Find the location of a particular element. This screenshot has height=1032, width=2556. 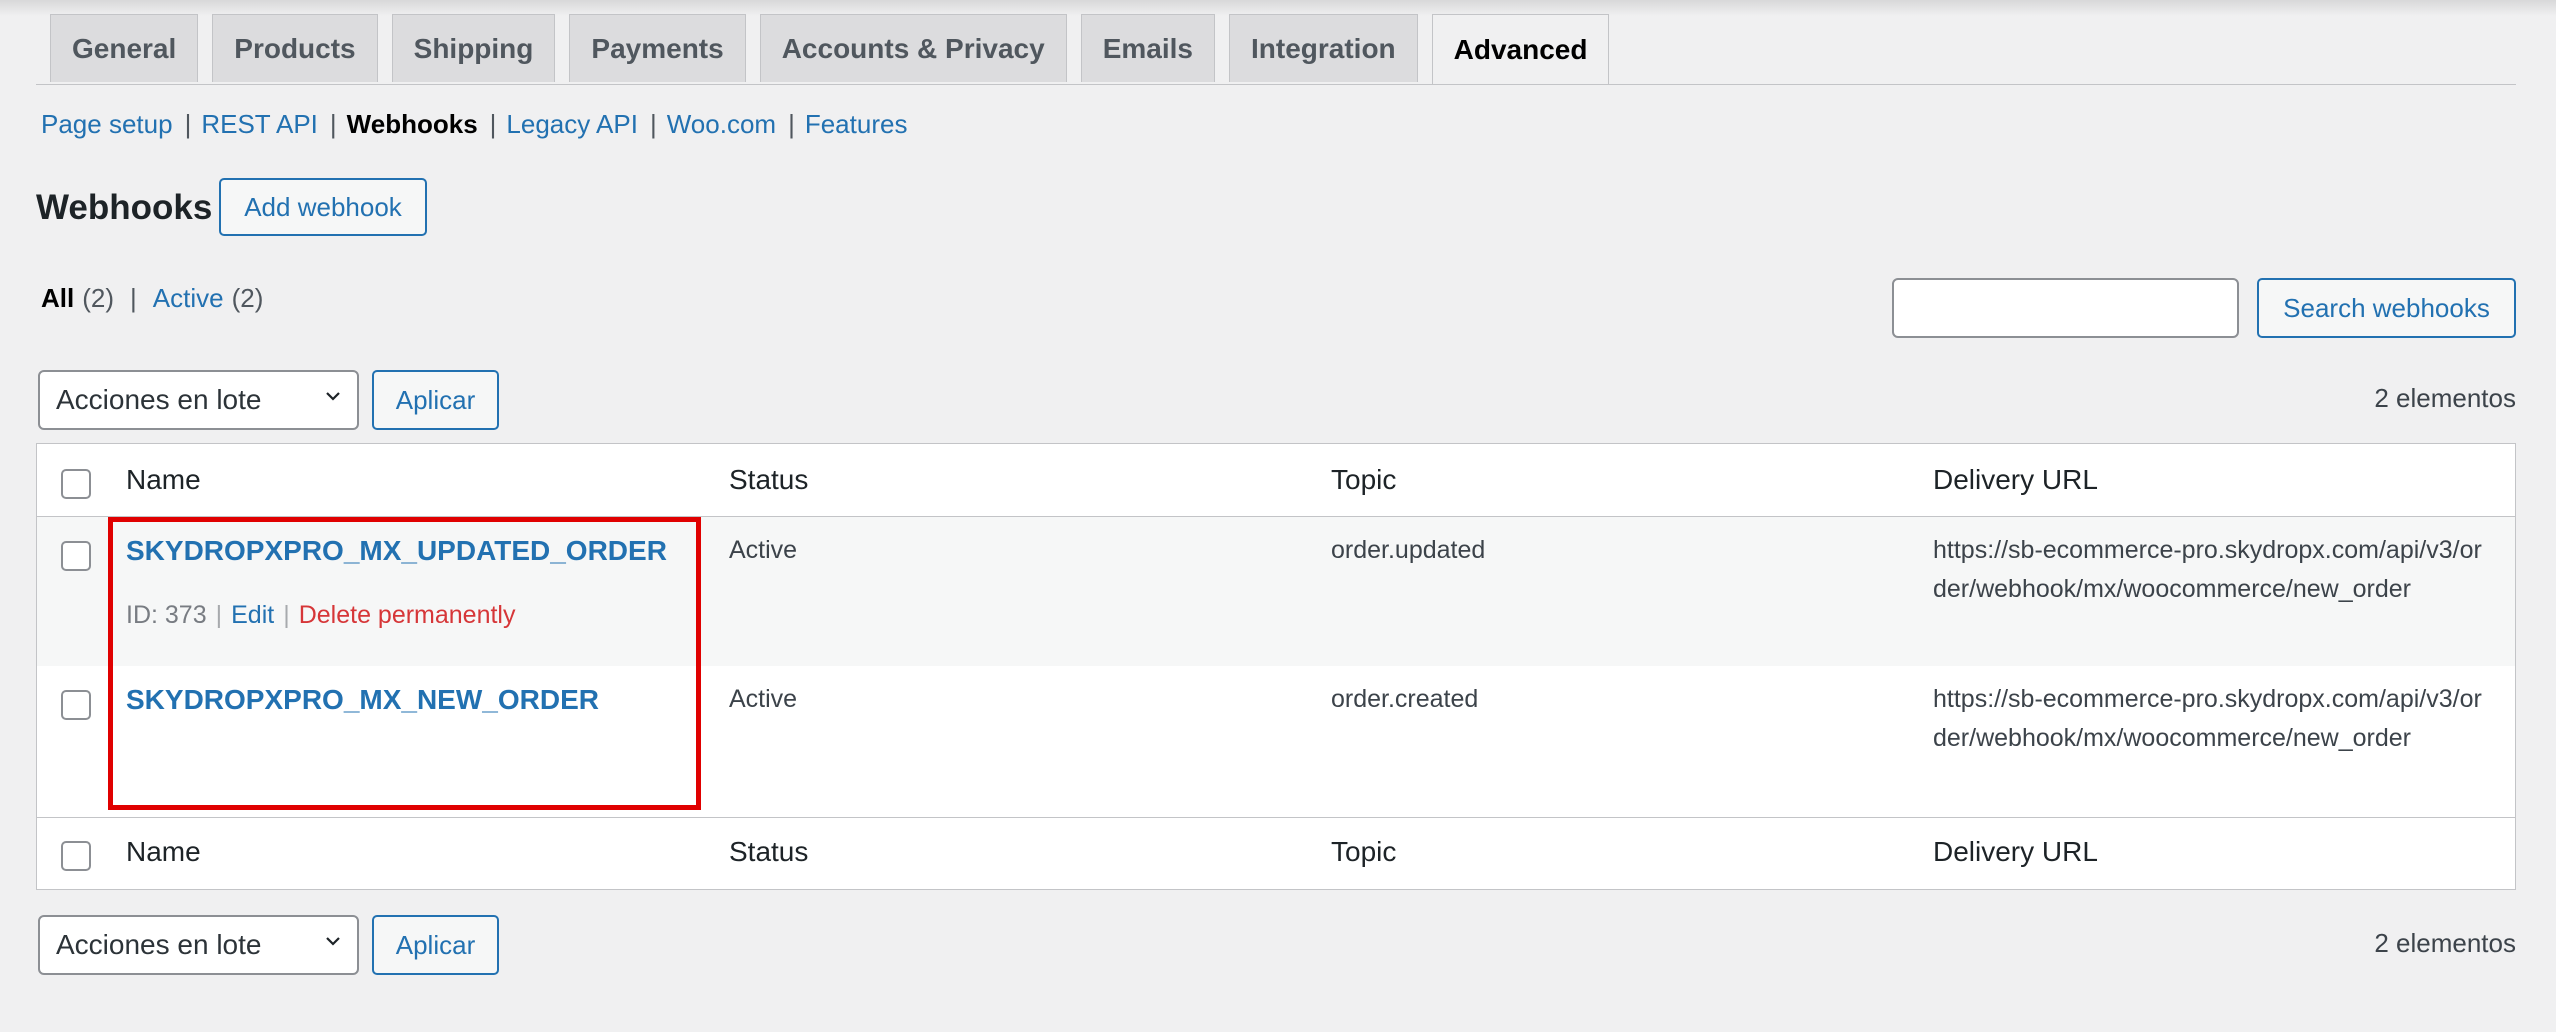

tab-integration: Integration is located at coordinates (1323, 48).